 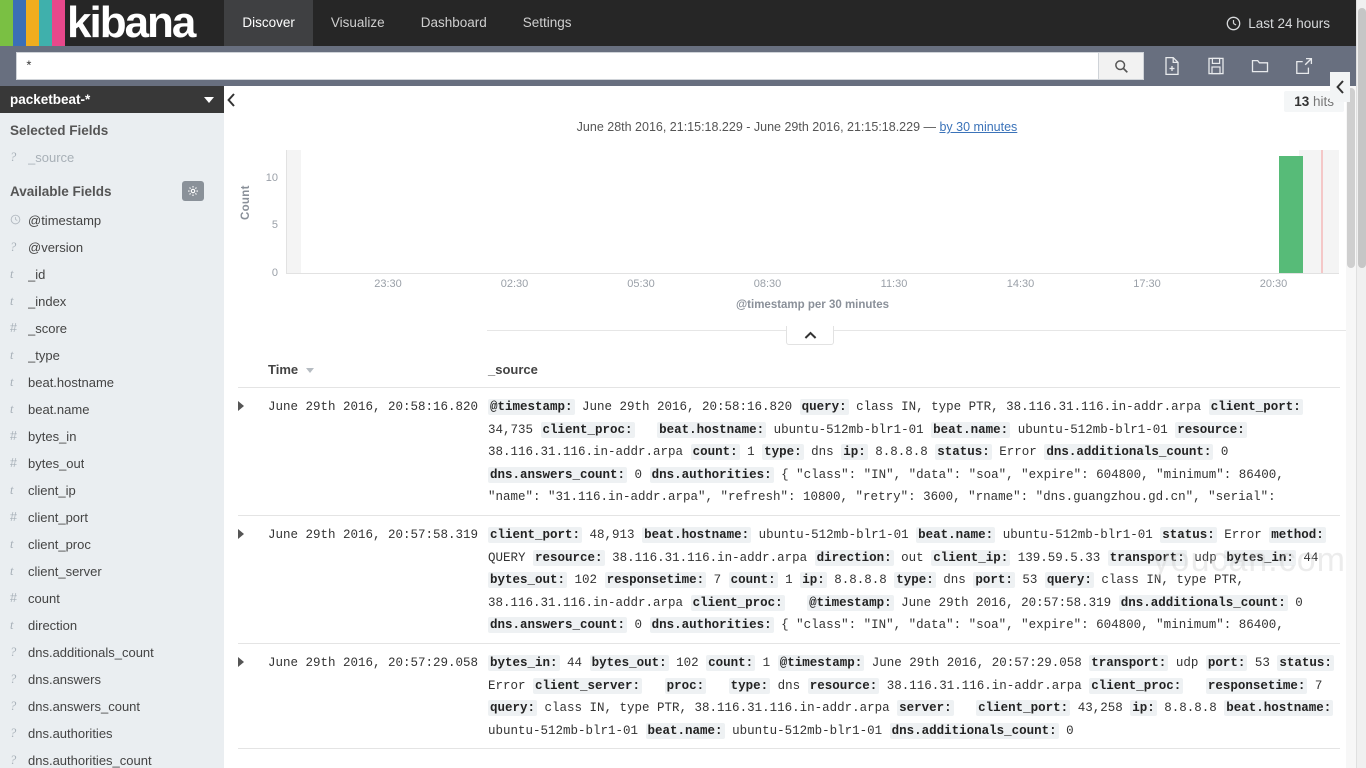 I want to click on available-field-@timestamp: @timestamp, so click(x=112, y=220).